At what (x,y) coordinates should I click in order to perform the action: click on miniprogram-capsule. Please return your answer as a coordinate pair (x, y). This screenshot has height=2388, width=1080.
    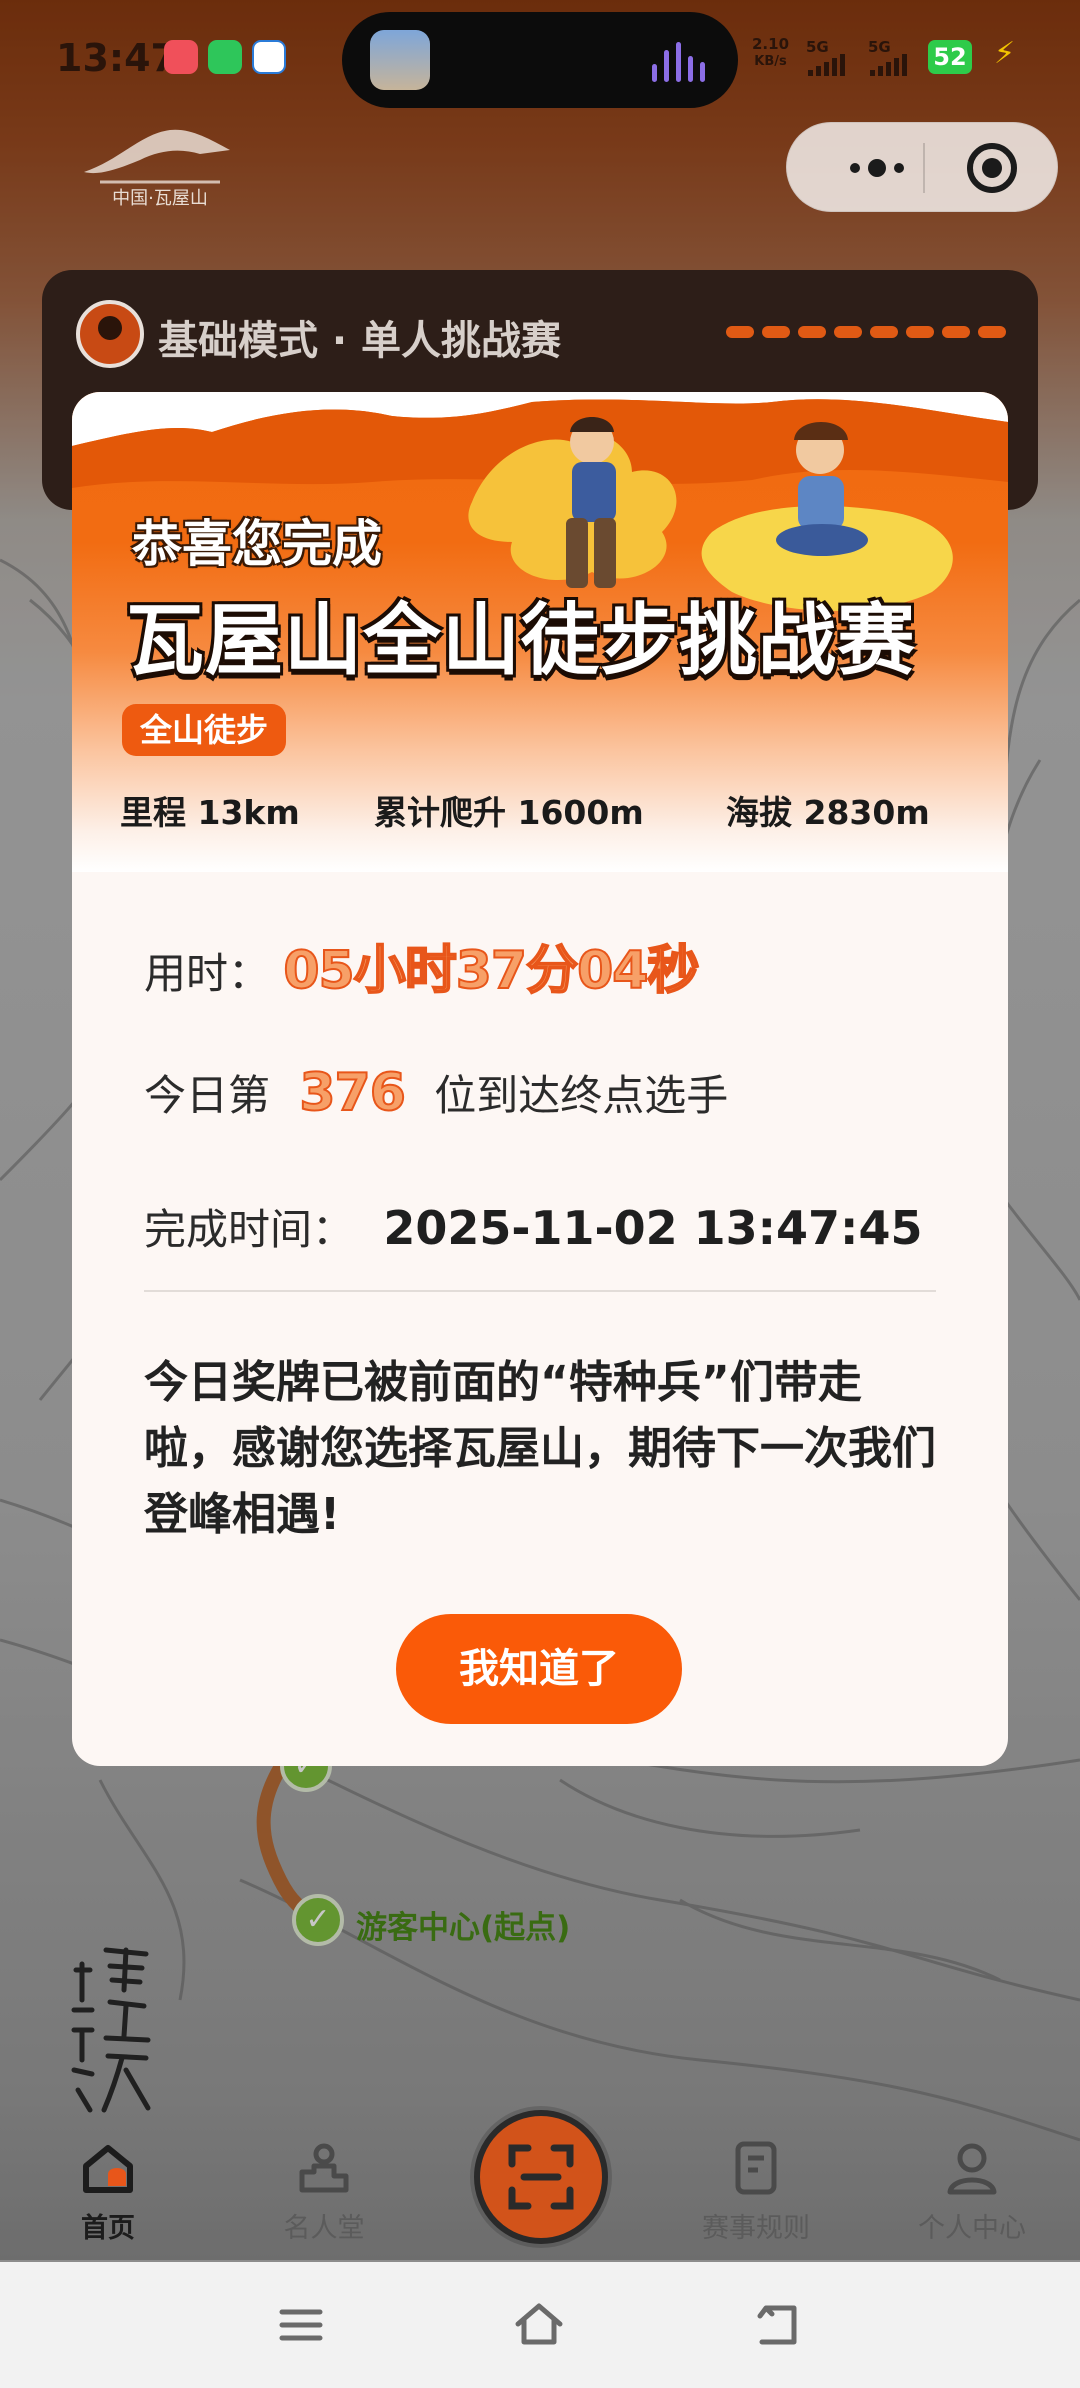
    Looking at the image, I should click on (922, 167).